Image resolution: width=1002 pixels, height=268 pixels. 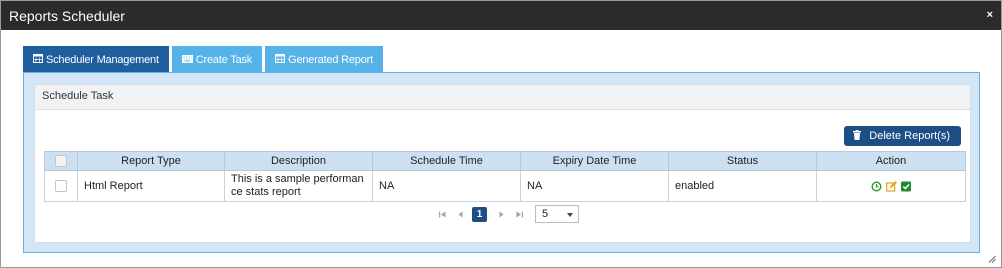 I want to click on delete-label: Delete Report(s), so click(x=909, y=136).